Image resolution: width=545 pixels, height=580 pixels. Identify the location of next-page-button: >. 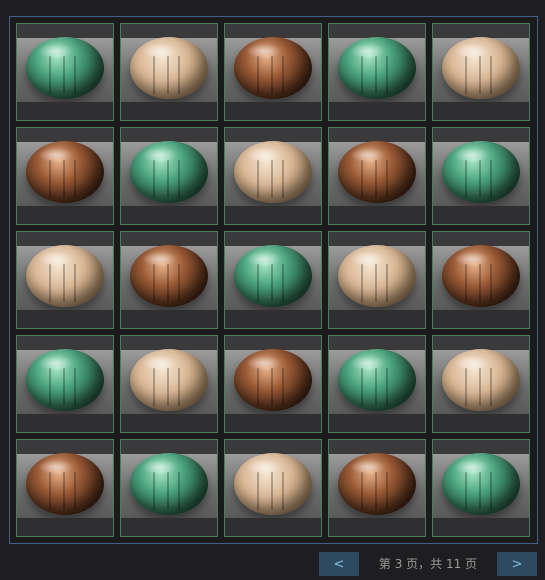
(517, 564).